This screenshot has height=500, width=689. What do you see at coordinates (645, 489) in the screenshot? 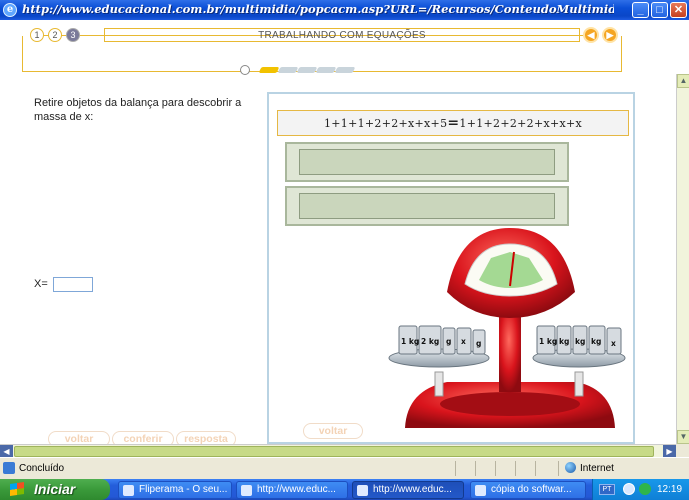
I see `tray-app-icon` at bounding box center [645, 489].